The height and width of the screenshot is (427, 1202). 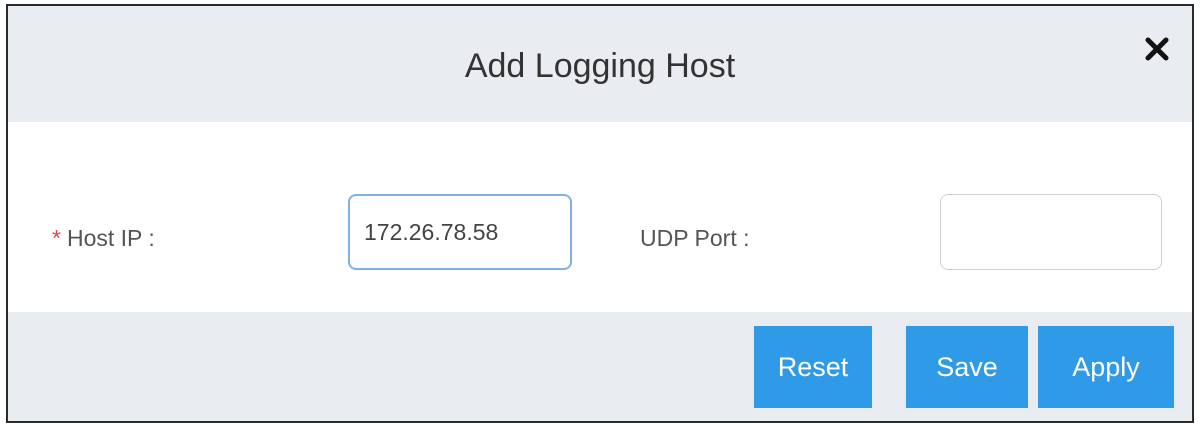 I want to click on udp-port-label: UDP Port :, so click(x=695, y=238).